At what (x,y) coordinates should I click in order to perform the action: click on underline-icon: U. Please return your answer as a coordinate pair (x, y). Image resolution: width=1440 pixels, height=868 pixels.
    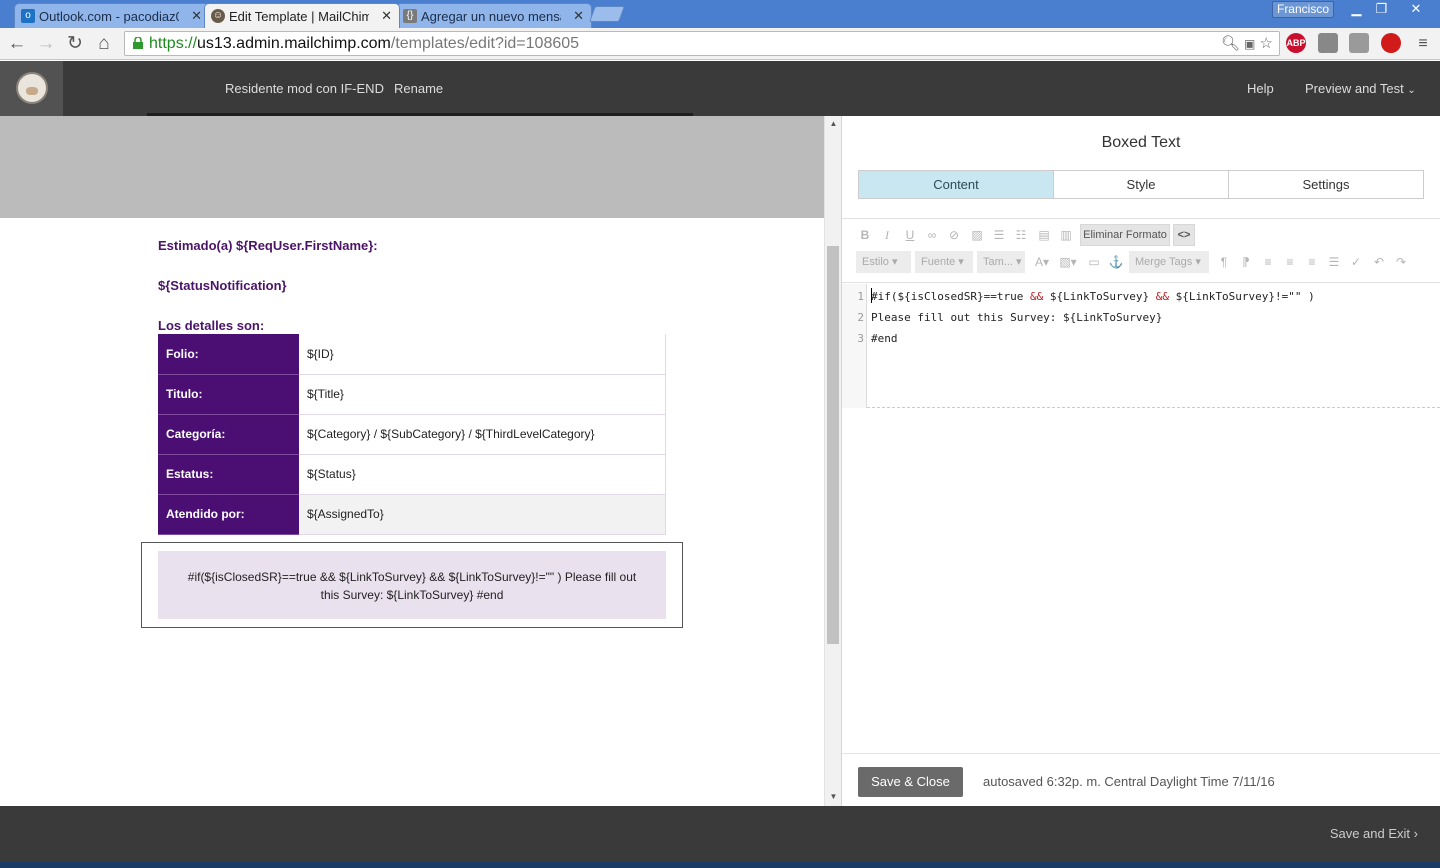
    Looking at the image, I should click on (910, 235).